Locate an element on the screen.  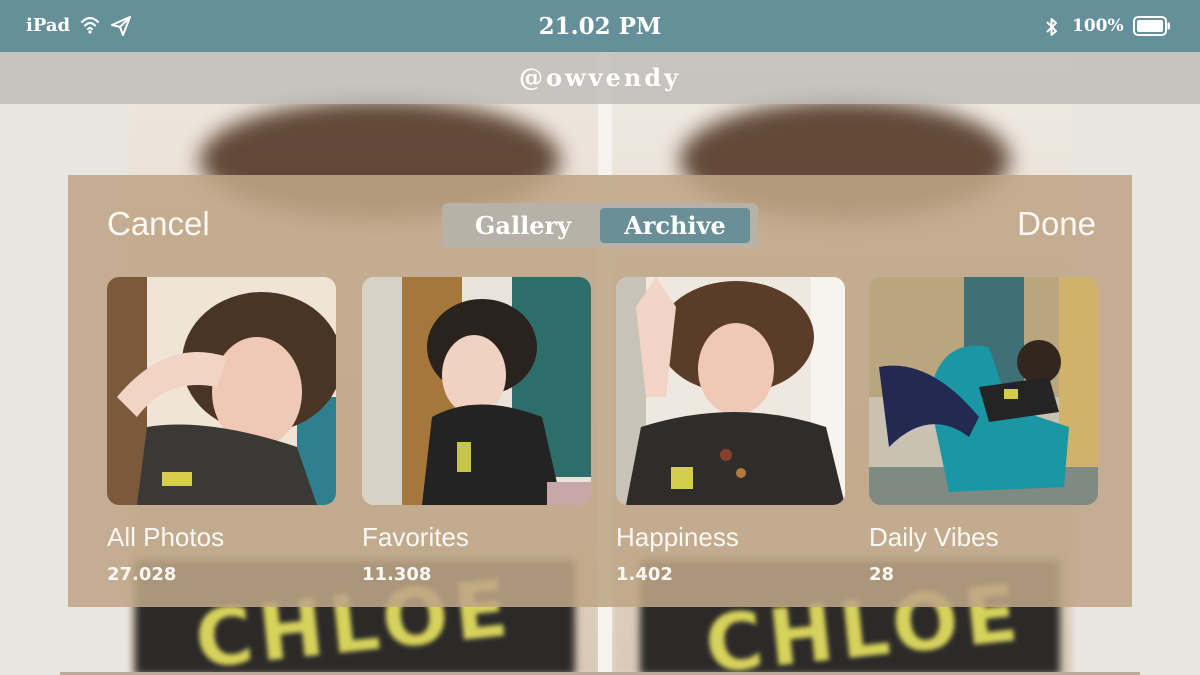
status-bar: iPad 21.02 PM 100% is located at coordinates (600, 26).